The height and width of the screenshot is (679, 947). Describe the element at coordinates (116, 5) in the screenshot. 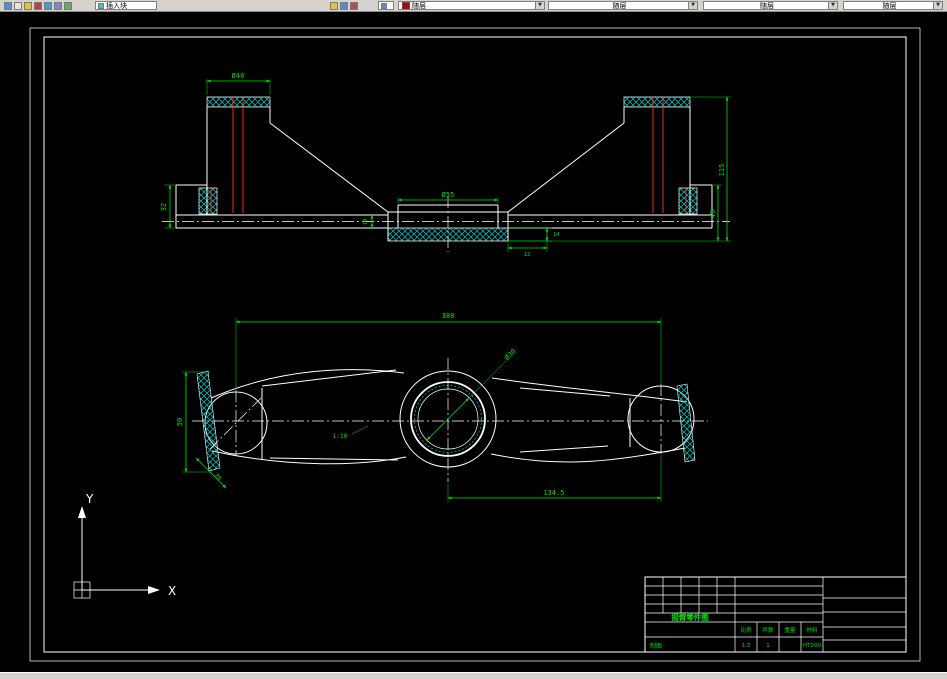

I see `insert-block-label: 插入块` at that location.